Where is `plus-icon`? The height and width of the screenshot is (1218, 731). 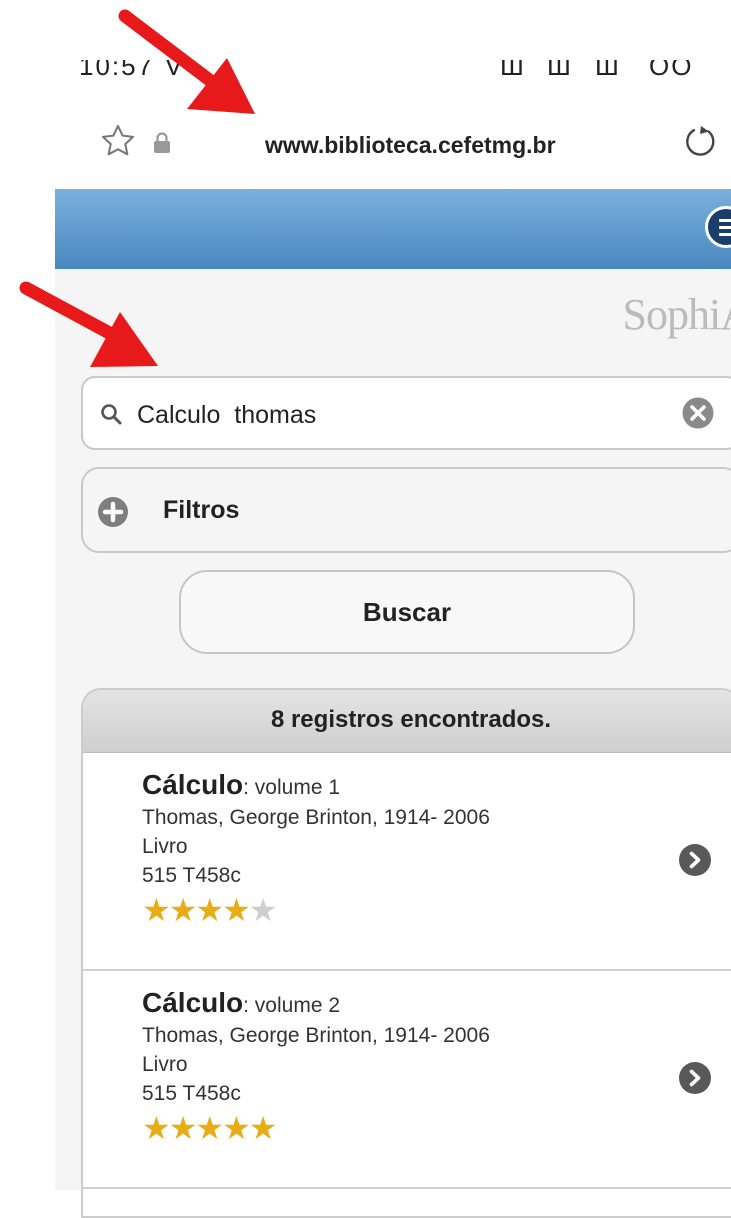 plus-icon is located at coordinates (113, 514).